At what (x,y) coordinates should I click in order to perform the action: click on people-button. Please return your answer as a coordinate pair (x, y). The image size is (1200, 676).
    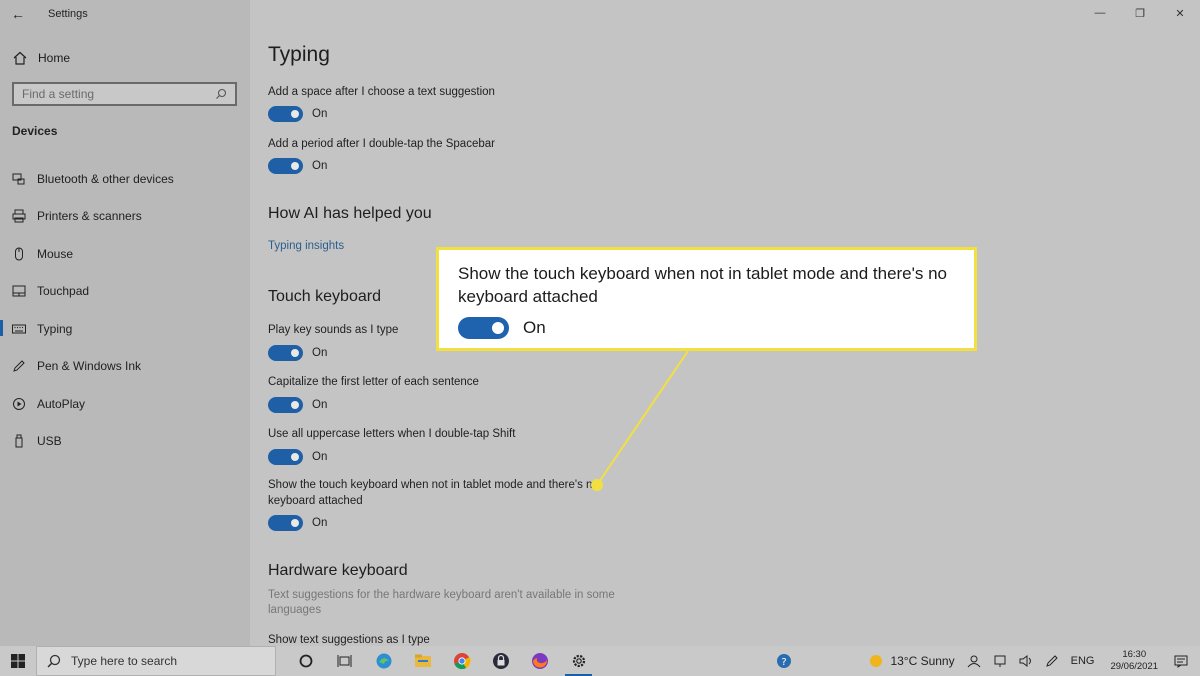
    Looking at the image, I should click on (974, 661).